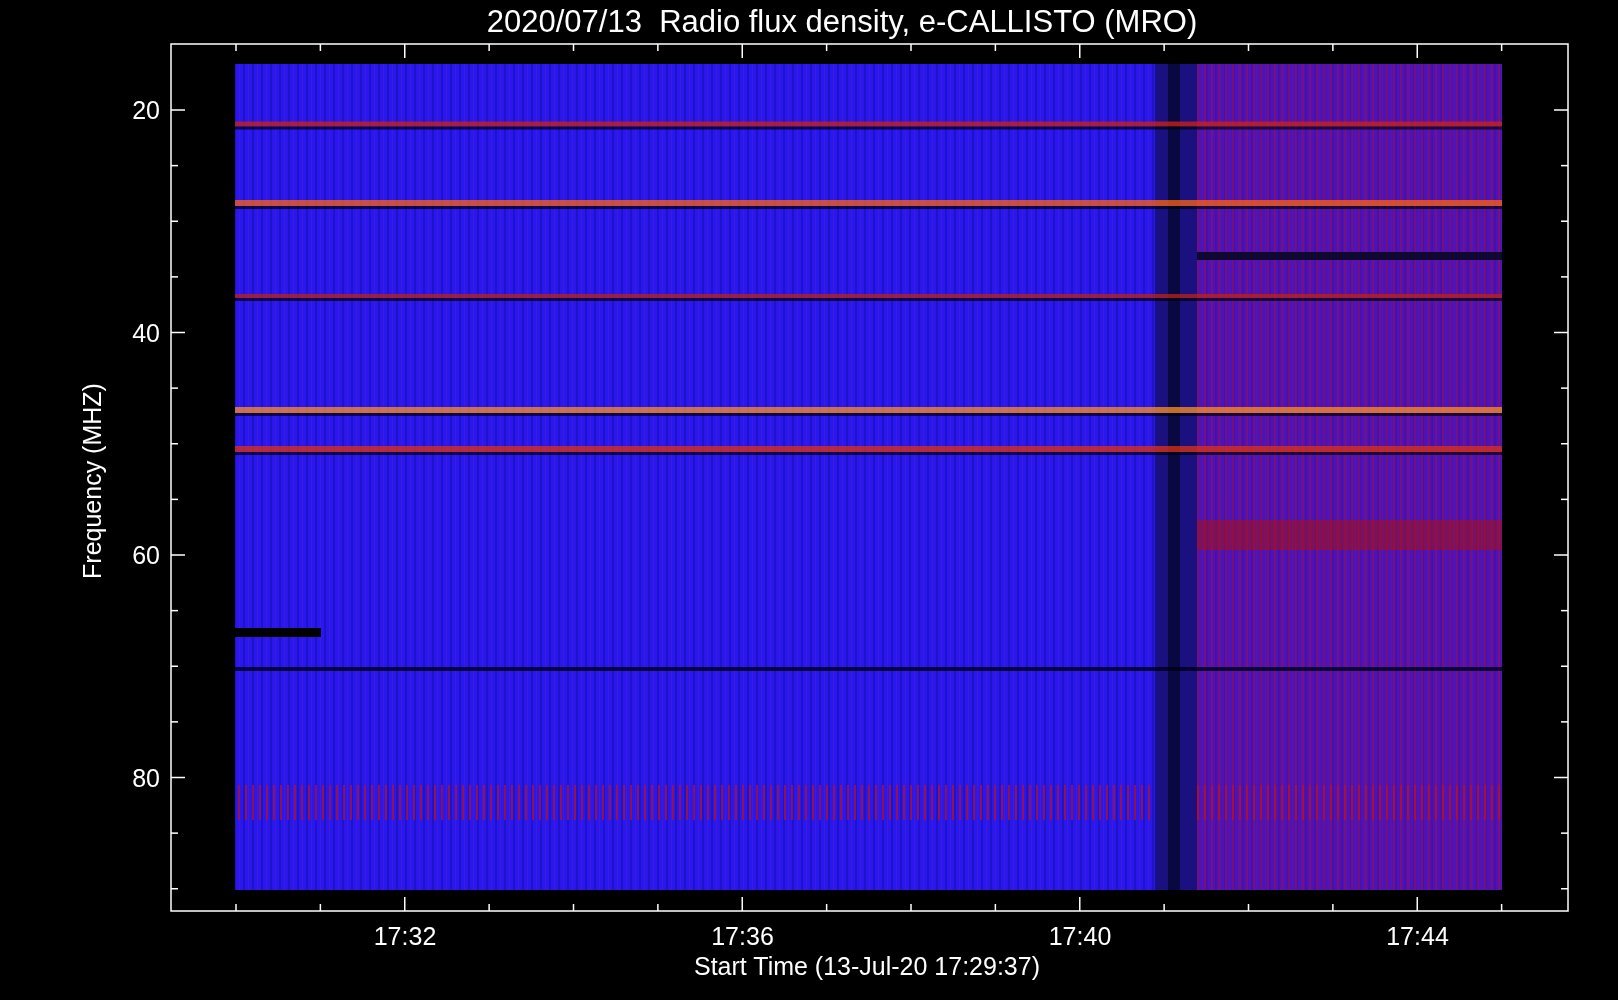 Image resolution: width=1618 pixels, height=1000 pixels. I want to click on y-axis-label: Frequency (MHZ), so click(92, 481).